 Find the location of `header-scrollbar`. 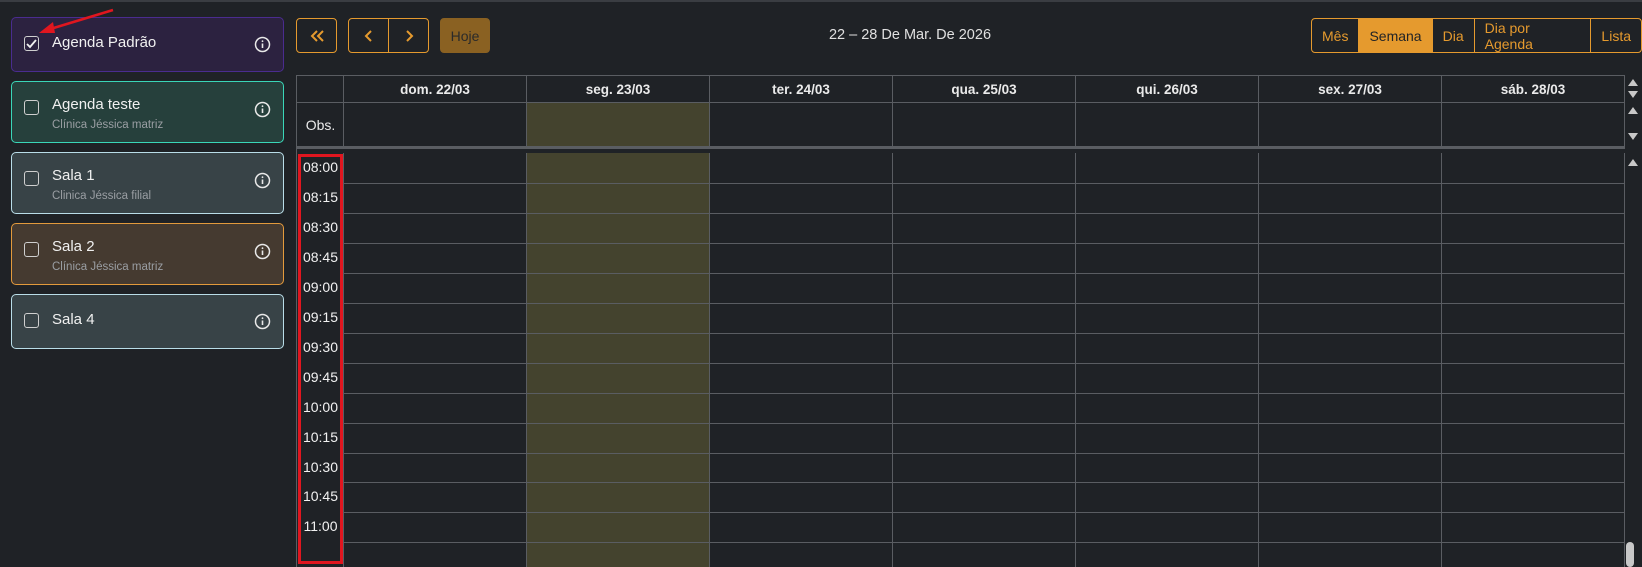

header-scrollbar is located at coordinates (1633, 89).